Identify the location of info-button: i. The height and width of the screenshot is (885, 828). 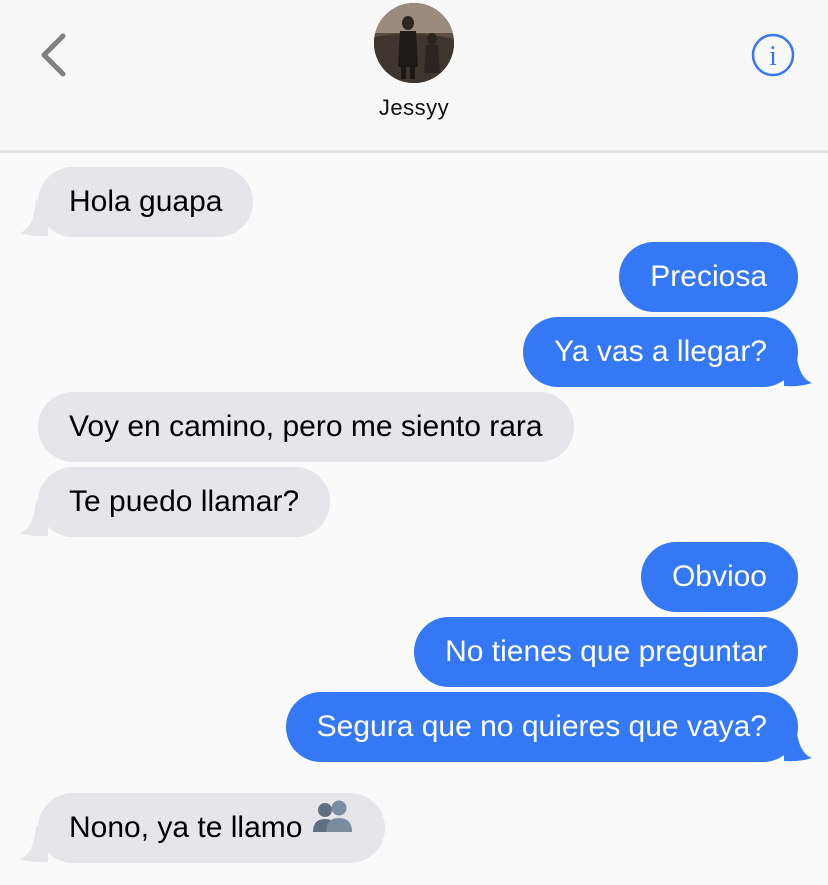
(773, 55).